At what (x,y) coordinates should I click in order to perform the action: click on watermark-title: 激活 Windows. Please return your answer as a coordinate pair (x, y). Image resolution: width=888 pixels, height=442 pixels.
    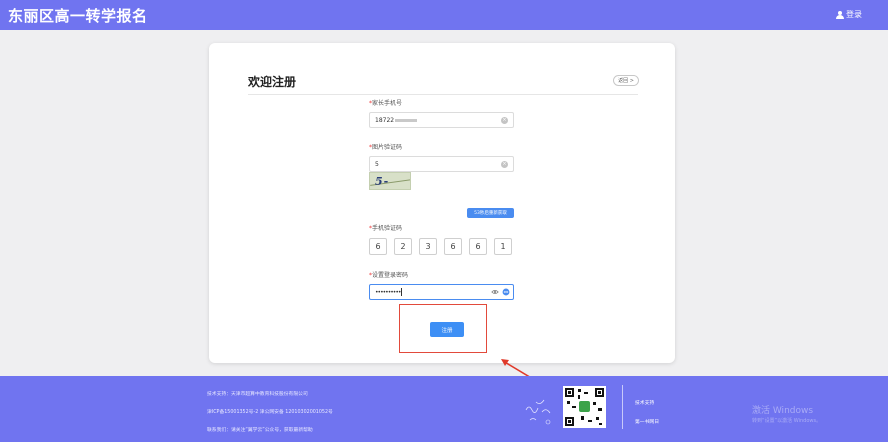
    Looking at the image, I should click on (783, 411).